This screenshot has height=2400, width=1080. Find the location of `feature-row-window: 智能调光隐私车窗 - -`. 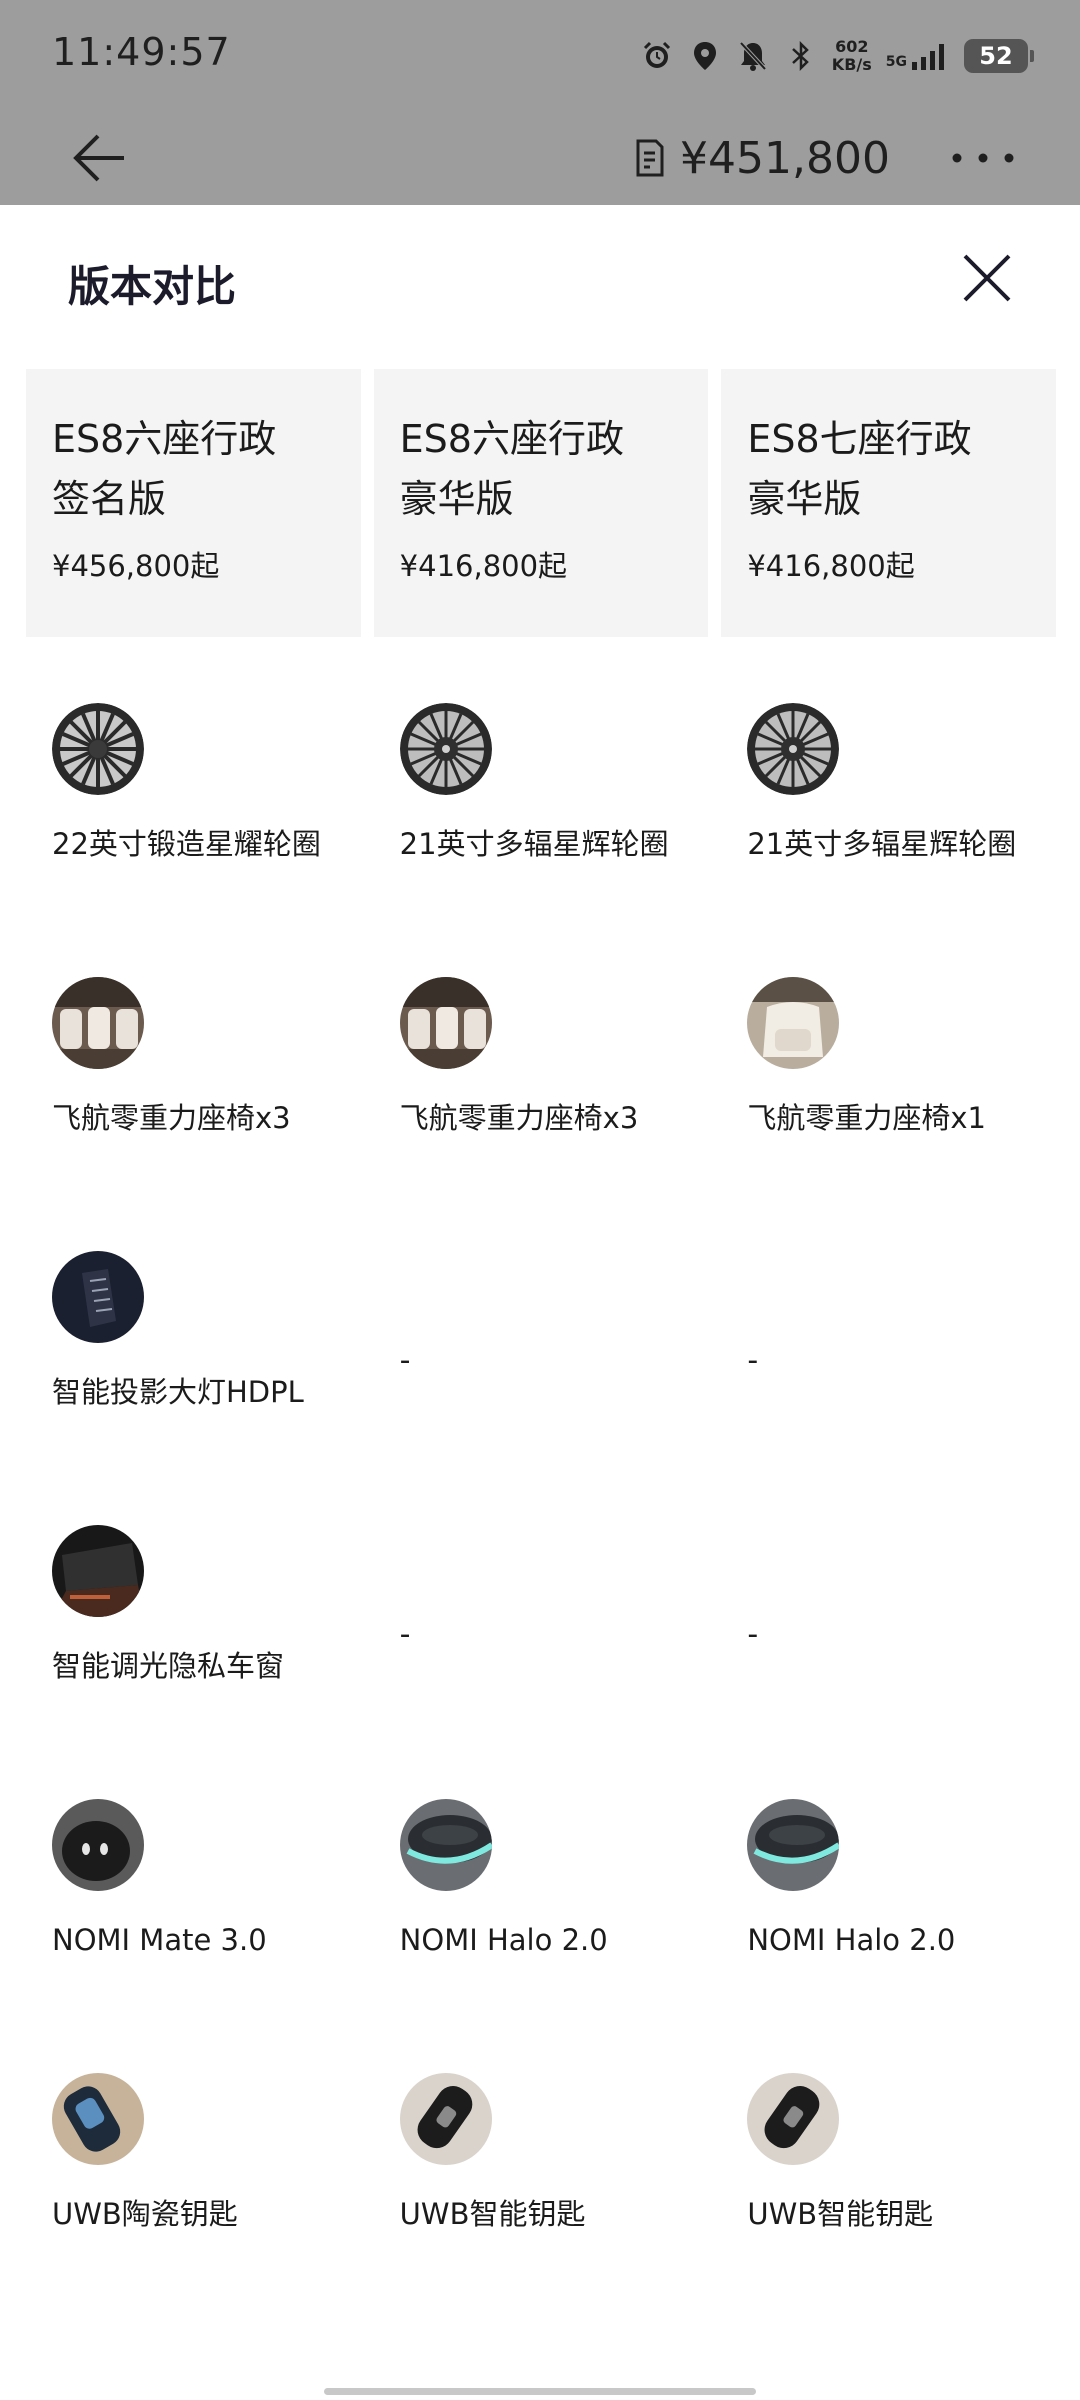

feature-row-window: 智能调光隐私车窗 - - is located at coordinates (541, 1662).